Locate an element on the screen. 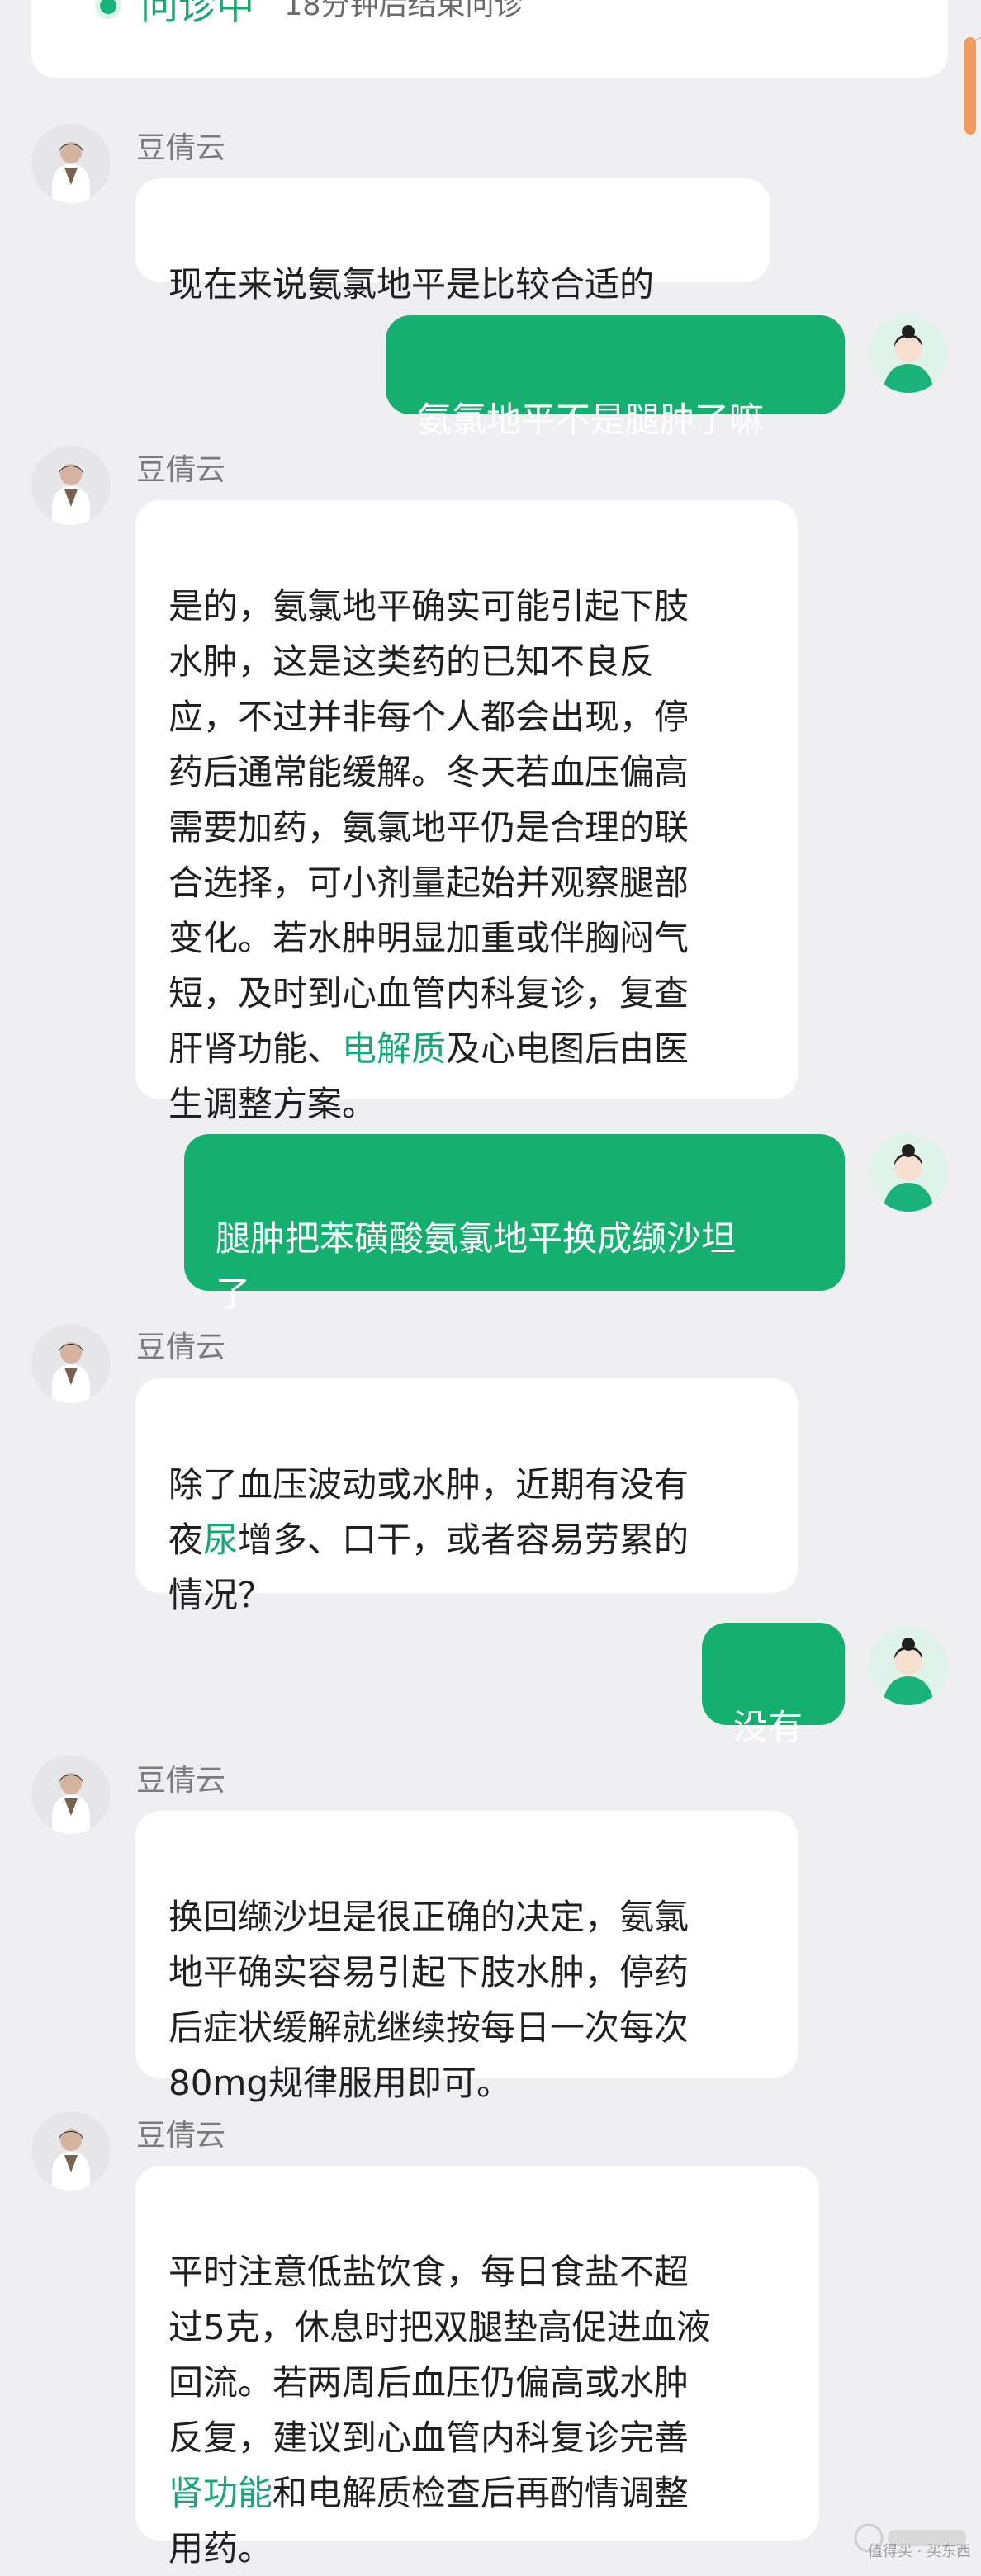  electrolyte-link: 电解质 is located at coordinates (394, 1048).